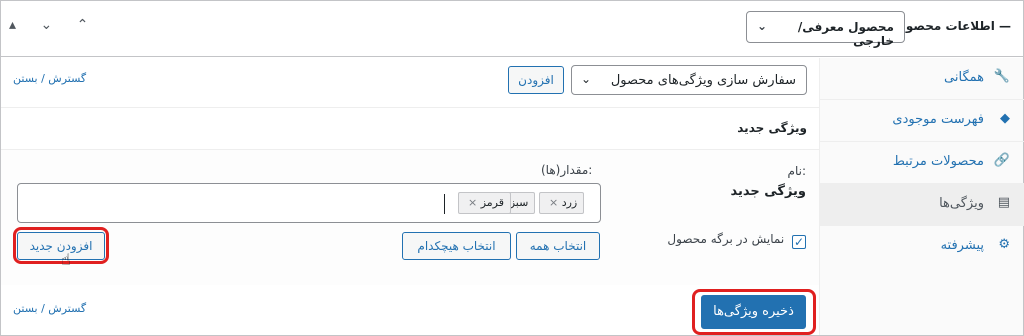  What do you see at coordinates (953, 26) in the screenshot?
I see `panel-title: اطلاعات محصول —` at bounding box center [953, 26].